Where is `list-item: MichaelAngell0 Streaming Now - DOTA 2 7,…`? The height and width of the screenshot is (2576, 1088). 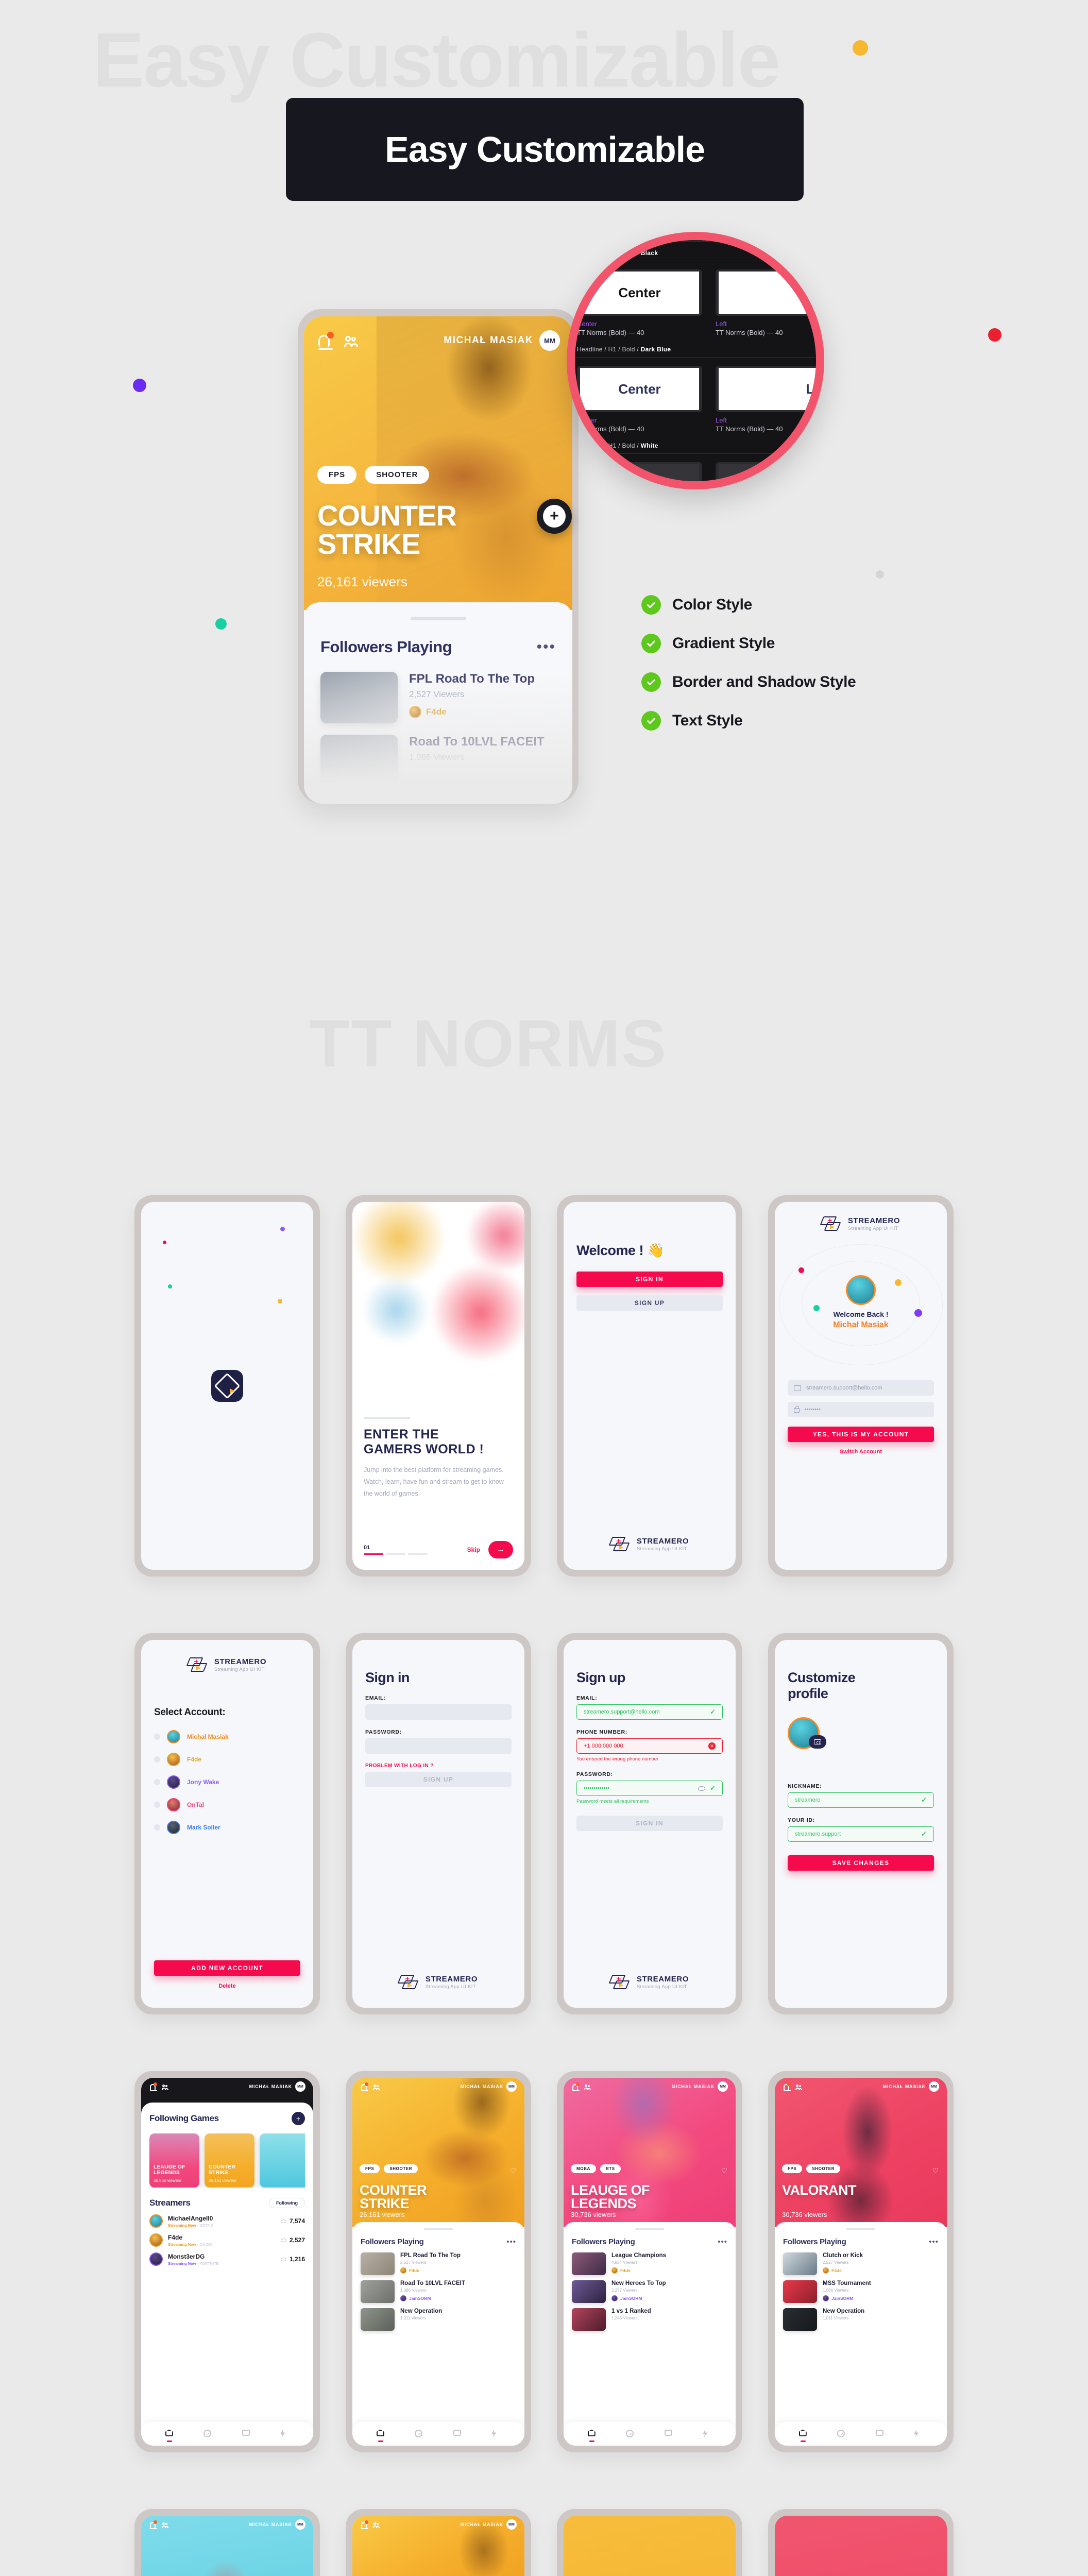
list-item: MichaelAngell0 Streaming Now - DOTA 2 7,… is located at coordinates (227, 2221).